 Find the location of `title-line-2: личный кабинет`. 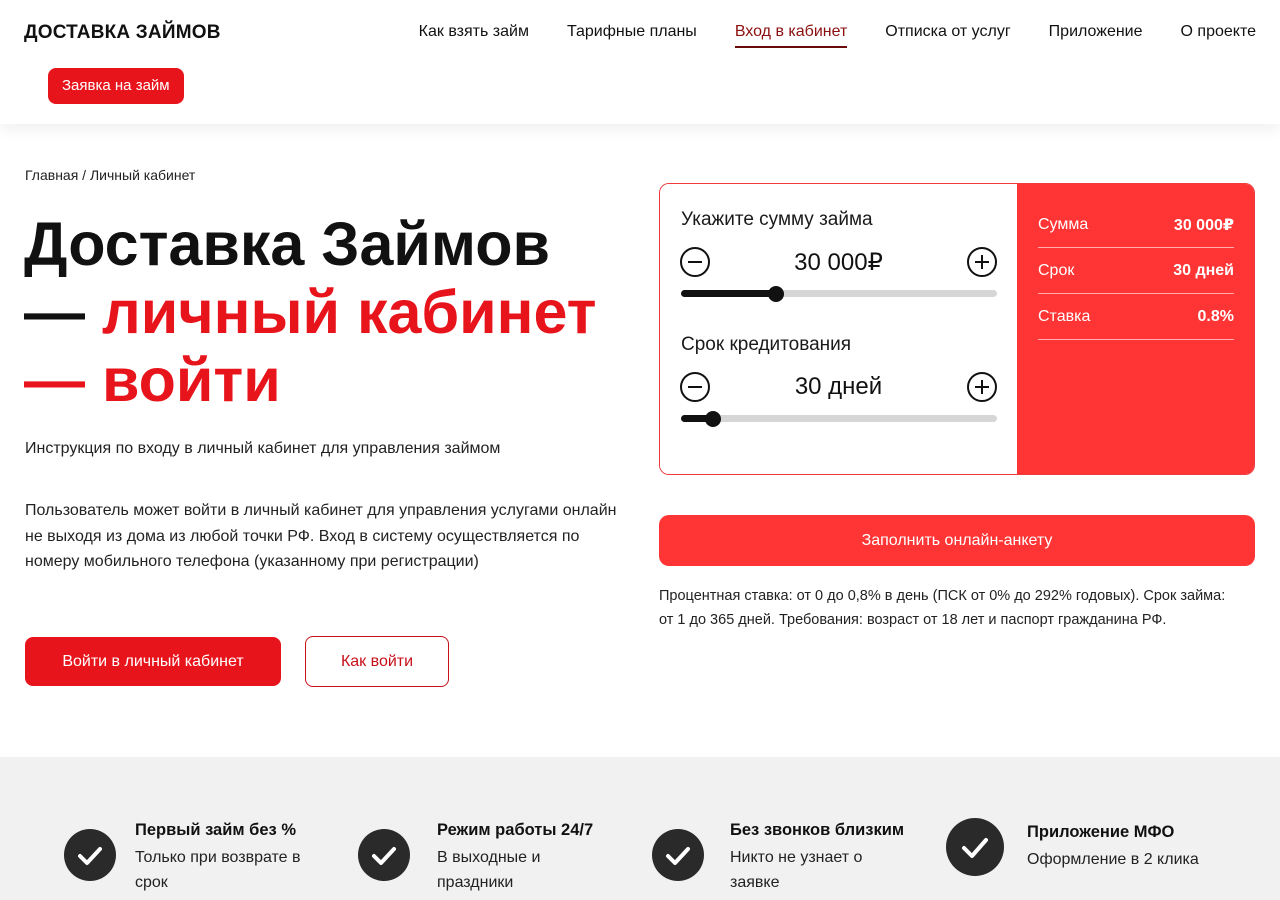

title-line-2: личный кабинет is located at coordinates (349, 312).